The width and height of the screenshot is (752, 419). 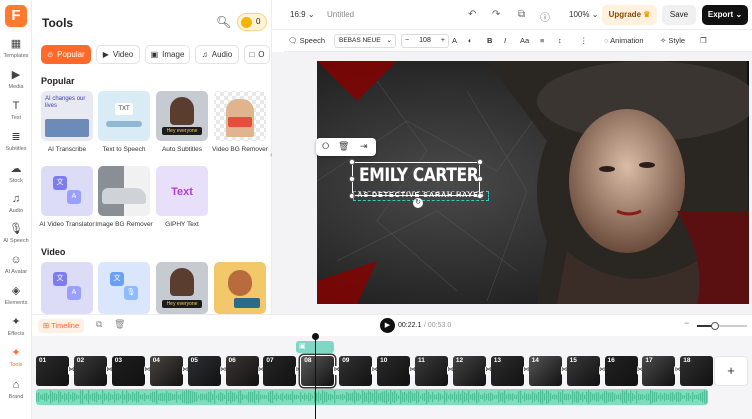 I want to click on search-icon: 🔍︎, so click(x=223, y=22).